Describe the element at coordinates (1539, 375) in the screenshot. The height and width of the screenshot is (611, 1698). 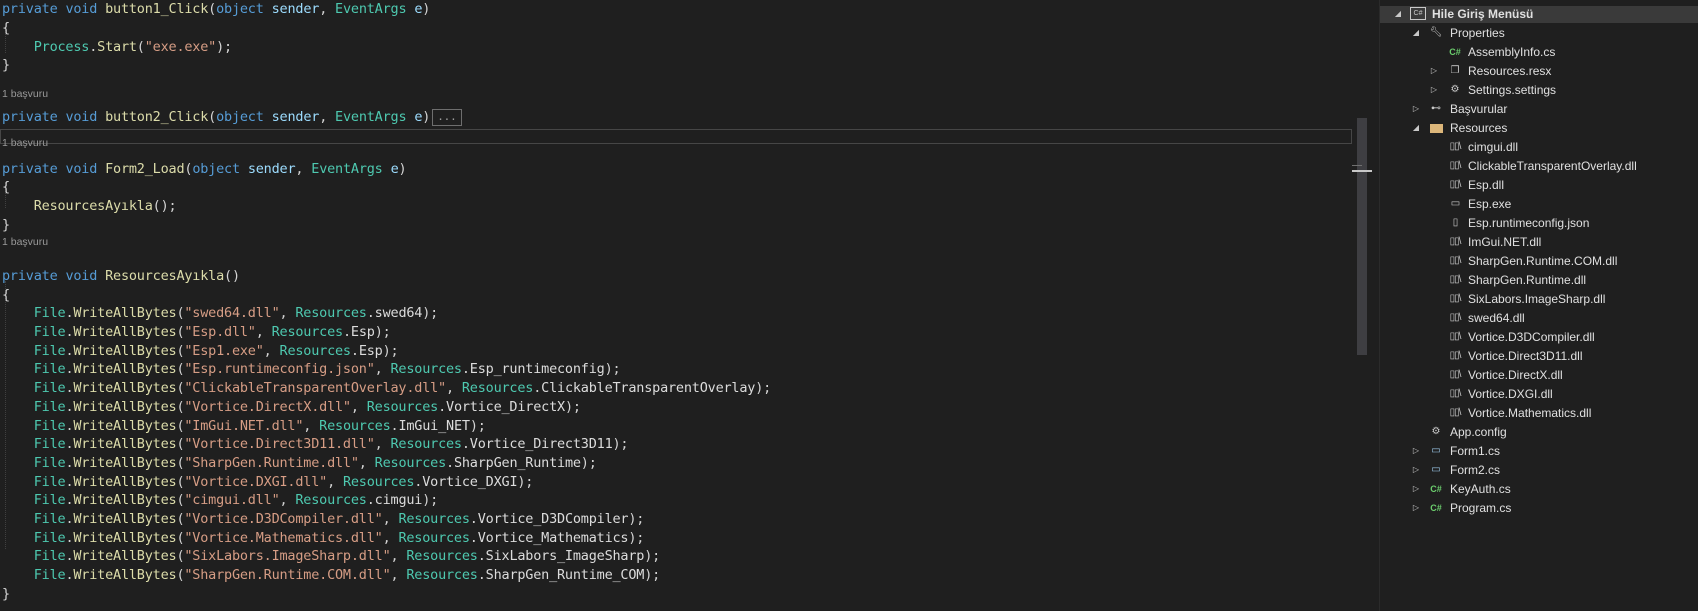
I see `tree-resource-file: ▯▯\ Vortice.DirectX.dll` at that location.